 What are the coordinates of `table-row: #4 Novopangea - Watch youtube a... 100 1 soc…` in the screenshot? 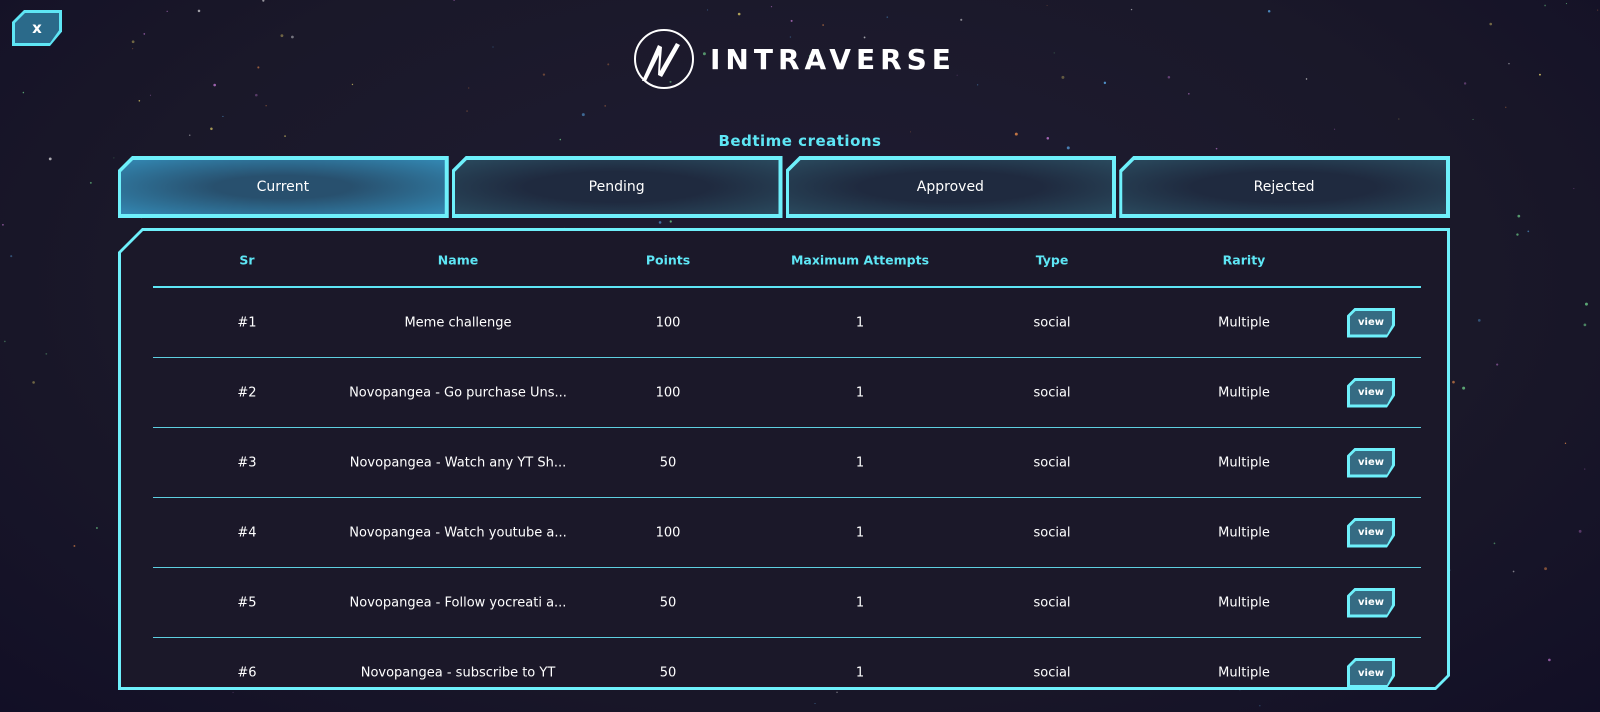 It's located at (787, 533).